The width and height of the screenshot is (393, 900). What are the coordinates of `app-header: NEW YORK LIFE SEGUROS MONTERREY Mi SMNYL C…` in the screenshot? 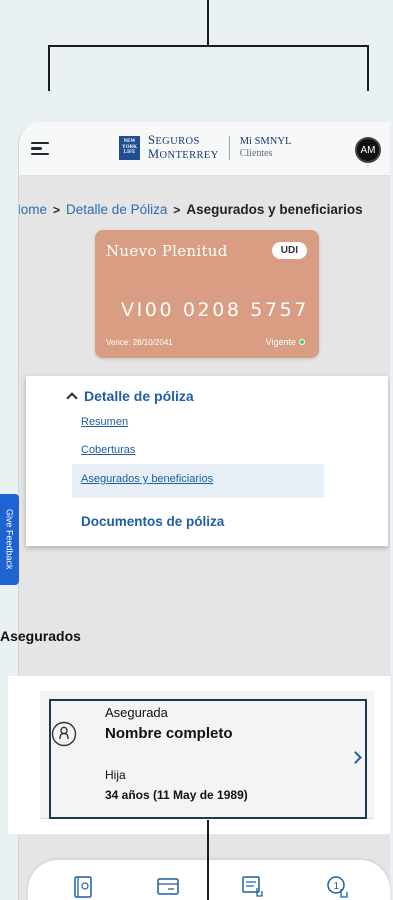 It's located at (204, 149).